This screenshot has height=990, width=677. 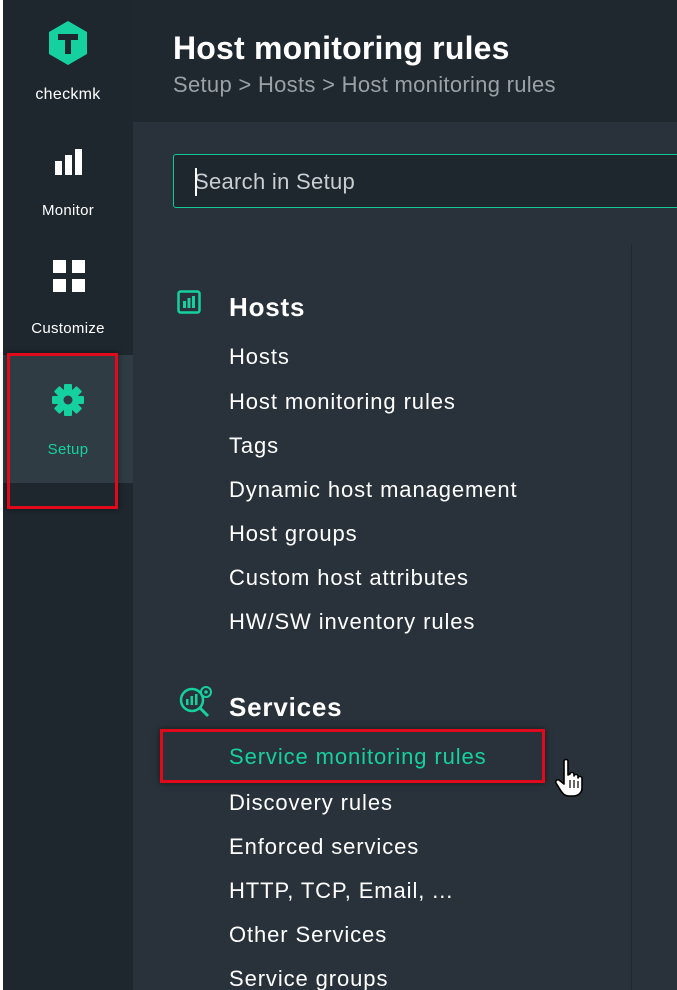 What do you see at coordinates (349, 578) in the screenshot?
I see `link-custom-host-attributes: Custom host attributes` at bounding box center [349, 578].